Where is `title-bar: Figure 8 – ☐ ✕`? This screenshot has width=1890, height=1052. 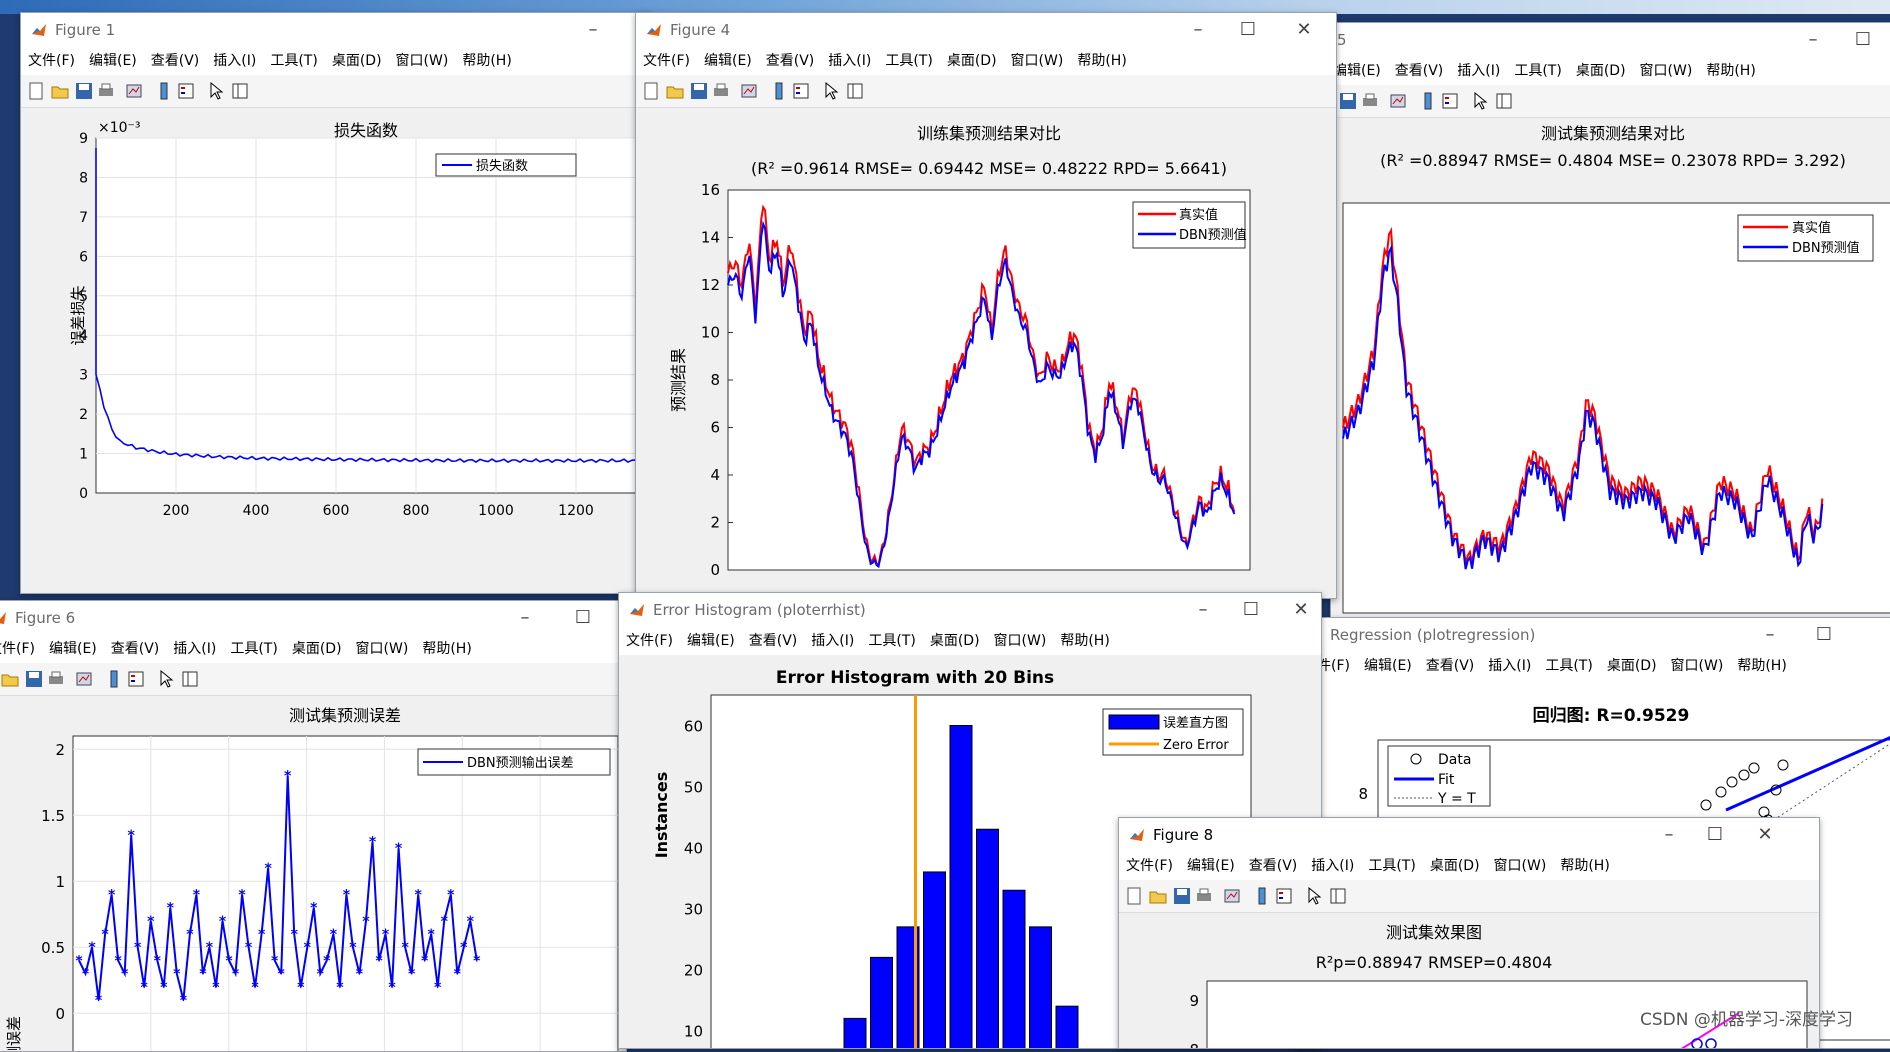
title-bar: Figure 8 – ☐ ✕ is located at coordinates (1469, 835).